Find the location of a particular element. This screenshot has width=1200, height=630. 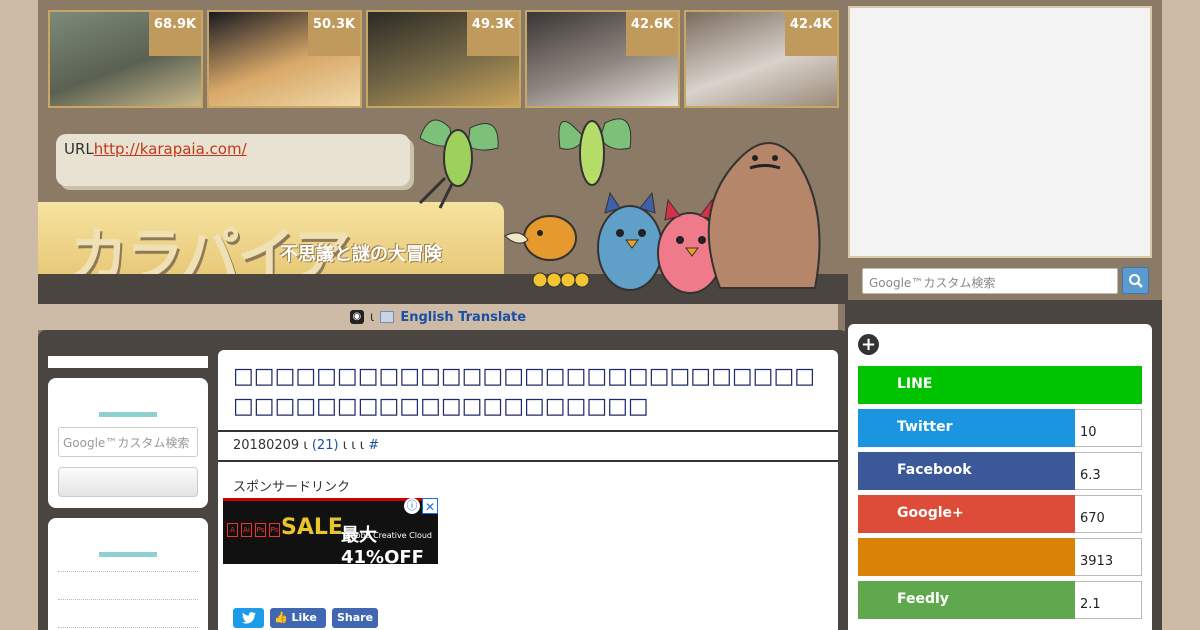

article-share-row: 👍 Like Share is located at coordinates (305, 618).